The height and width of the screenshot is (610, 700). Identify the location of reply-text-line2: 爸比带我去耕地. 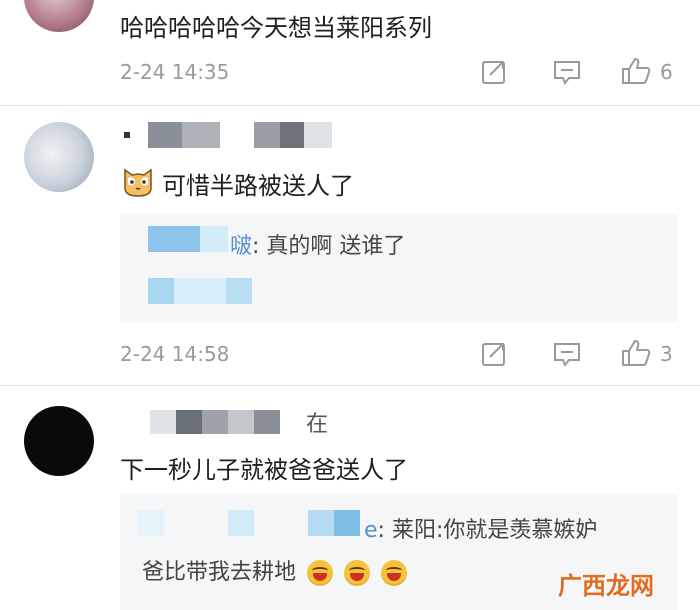
(275, 570).